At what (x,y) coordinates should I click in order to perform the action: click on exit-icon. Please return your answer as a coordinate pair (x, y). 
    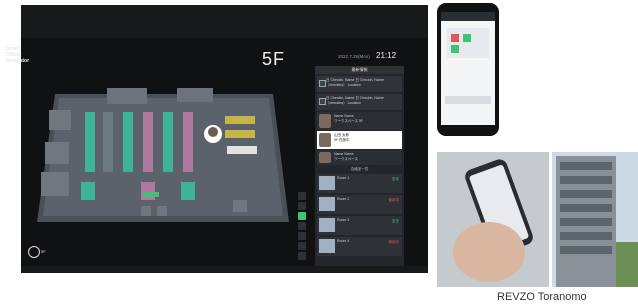
    Looking at the image, I should click on (34, 252).